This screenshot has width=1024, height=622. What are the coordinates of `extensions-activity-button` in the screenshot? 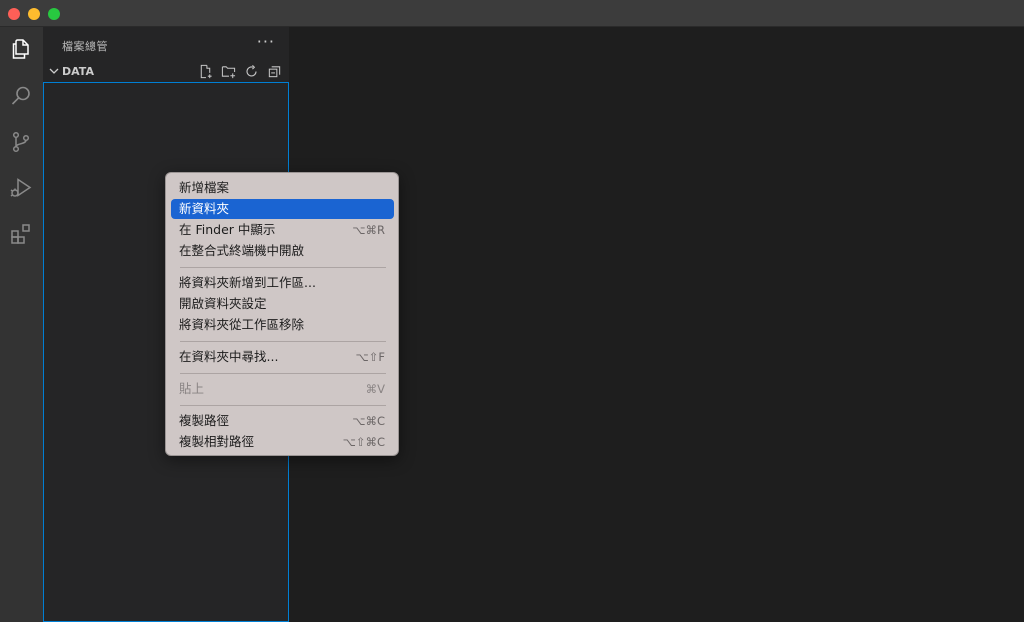 It's located at (21, 234).